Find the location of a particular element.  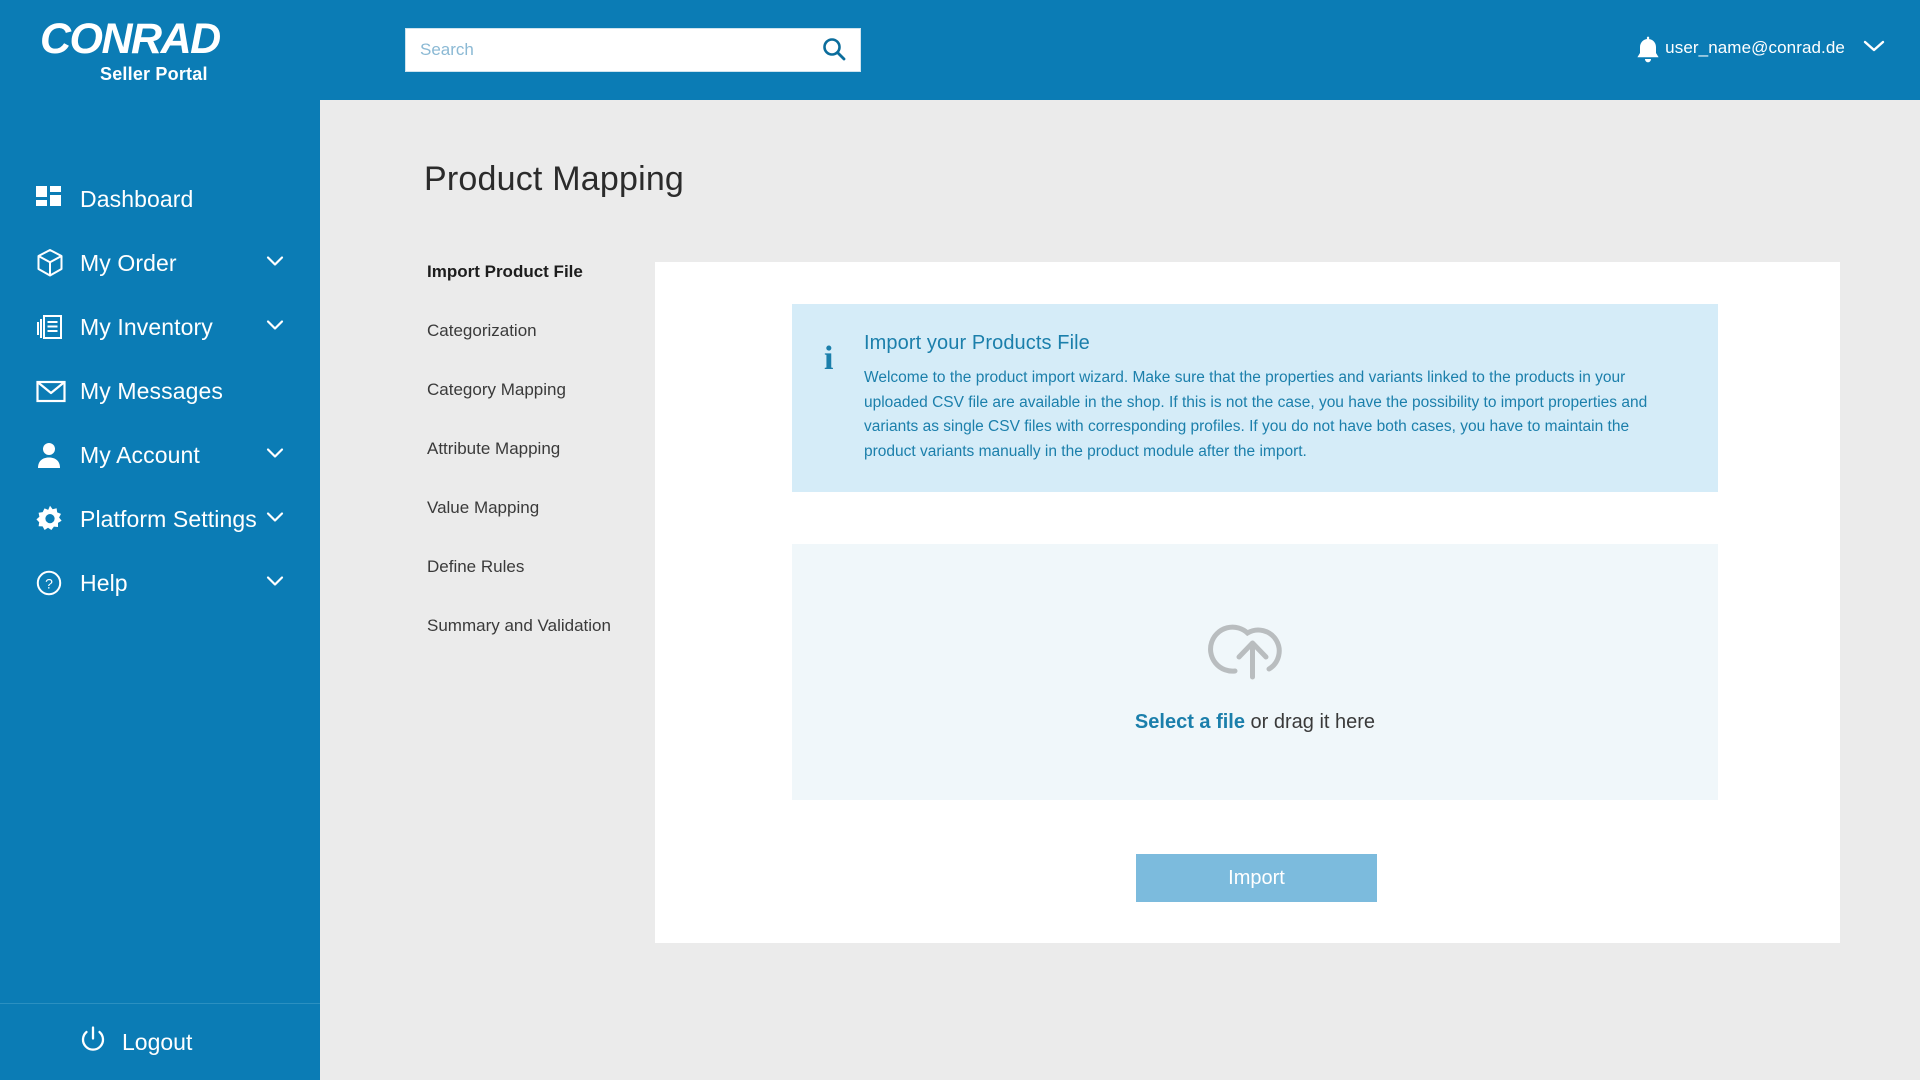

package-icon is located at coordinates (53, 263).